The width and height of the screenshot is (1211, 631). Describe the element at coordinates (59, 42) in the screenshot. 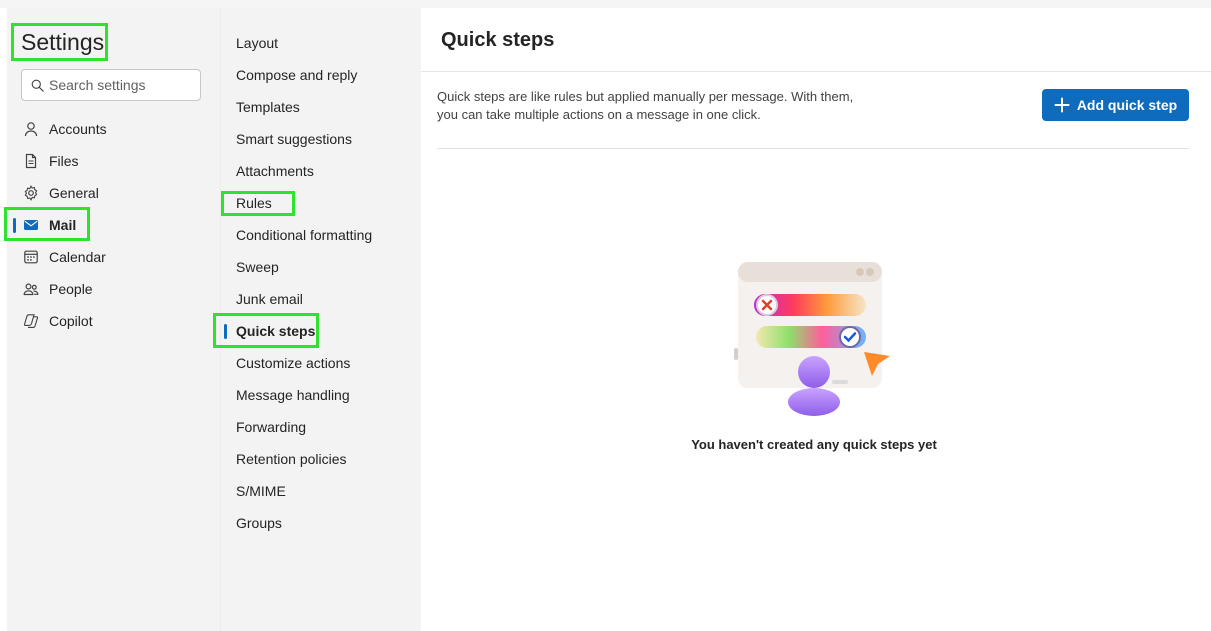

I see `settings-title: Settings` at that location.